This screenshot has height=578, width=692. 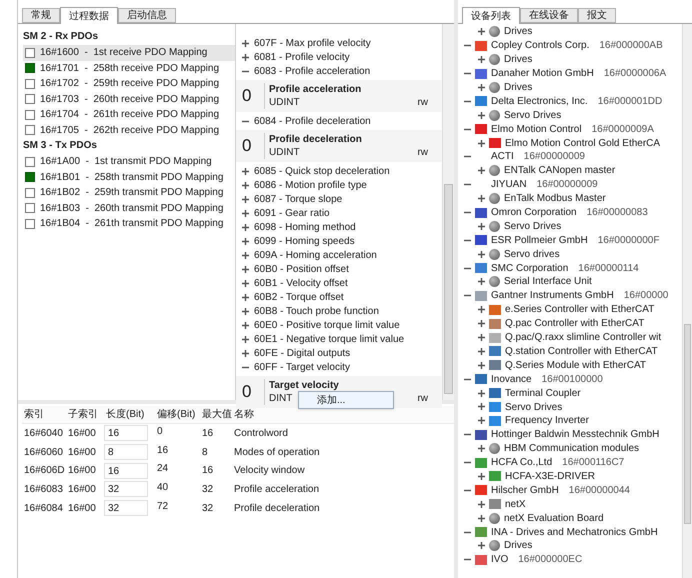 What do you see at coordinates (129, 99) in the screenshot?
I see `pdo-row: 16#1703 - 260th receive PDO Mapping` at bounding box center [129, 99].